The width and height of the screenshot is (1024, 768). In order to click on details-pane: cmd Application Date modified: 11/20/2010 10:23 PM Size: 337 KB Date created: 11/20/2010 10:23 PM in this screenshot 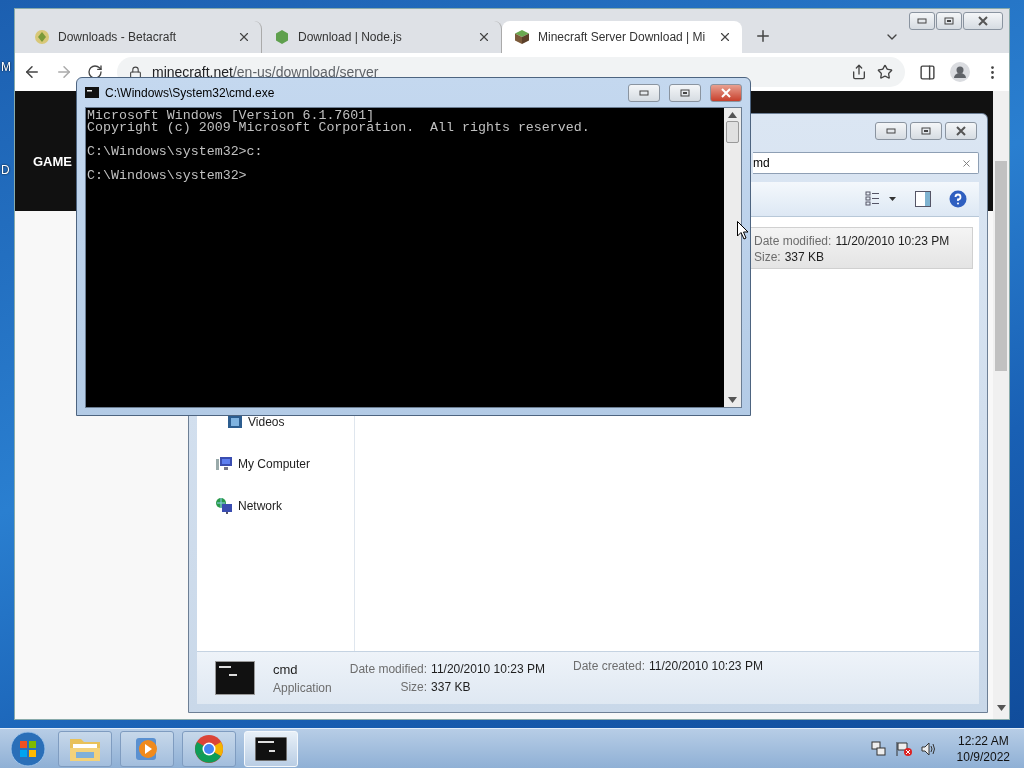, I will do `click(588, 677)`.